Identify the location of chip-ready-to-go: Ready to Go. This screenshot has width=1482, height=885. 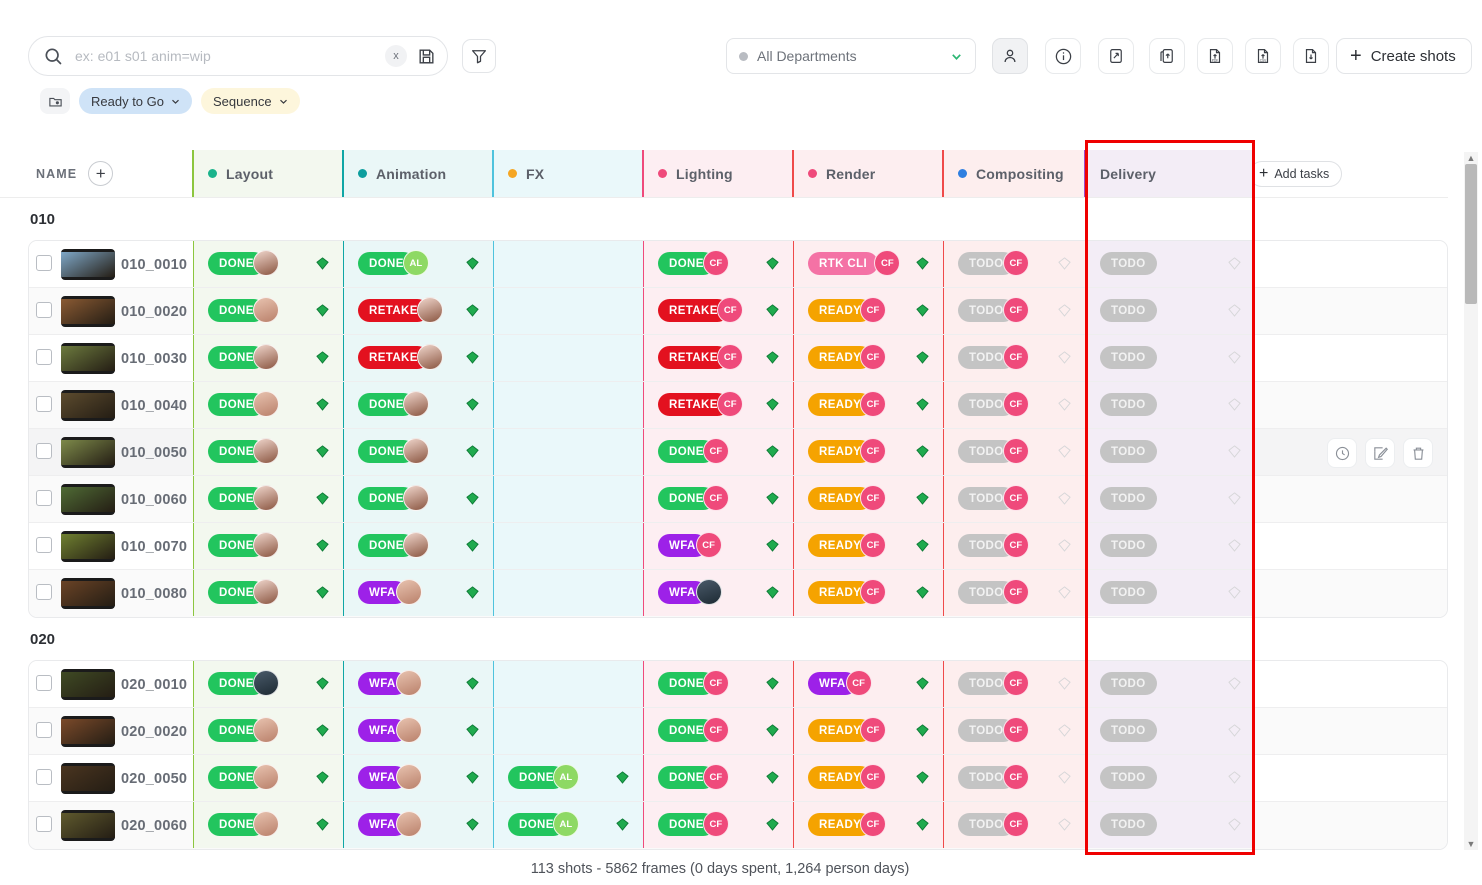
(135, 101).